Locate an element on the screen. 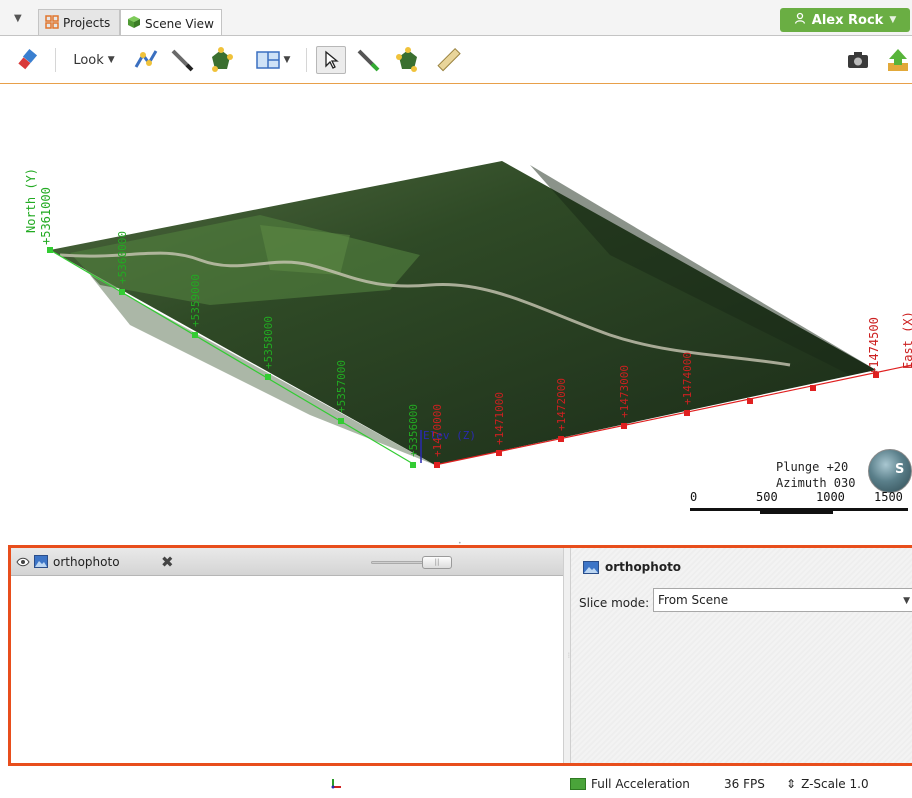 This screenshot has width=912, height=798. projects-grid-icon is located at coordinates (52, 23).